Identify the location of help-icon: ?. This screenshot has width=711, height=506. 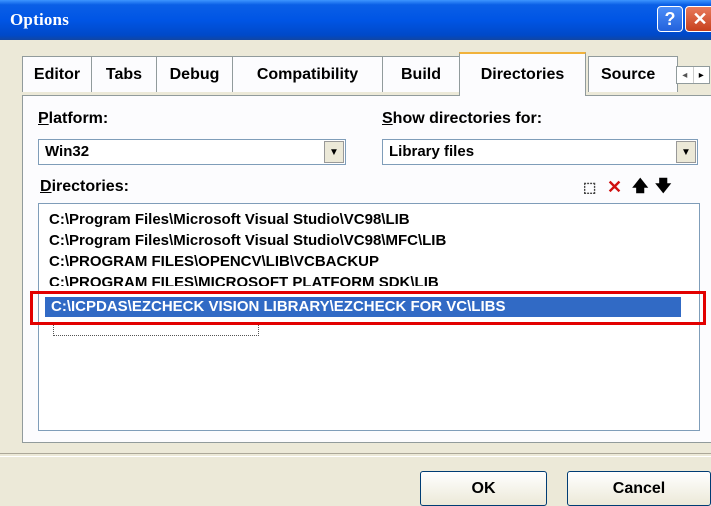
(670, 18).